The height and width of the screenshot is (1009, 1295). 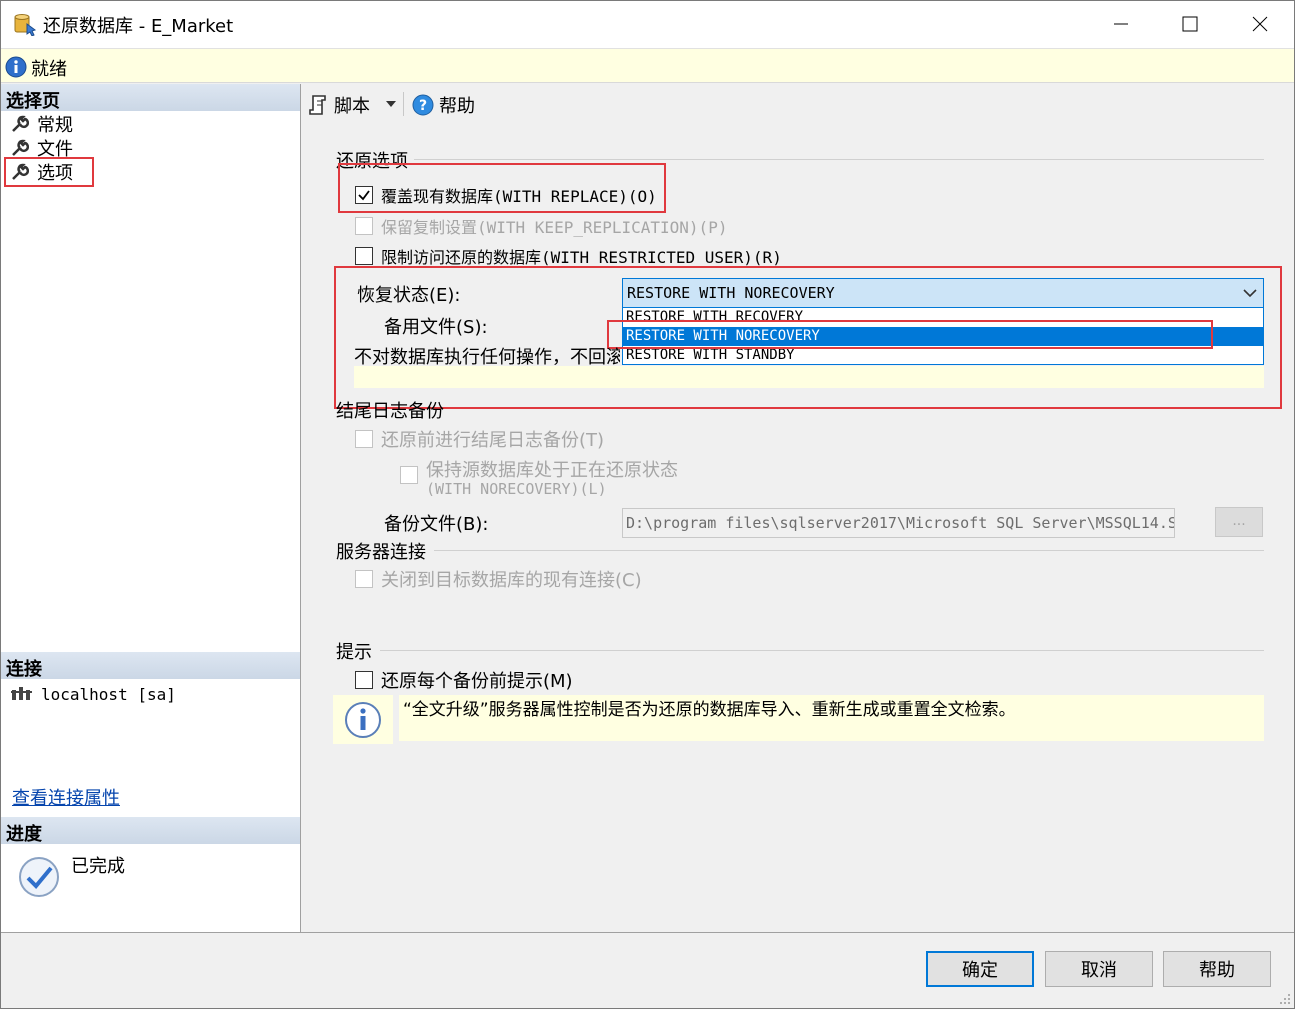 What do you see at coordinates (108, 694) in the screenshot?
I see `connection-value: localhost [sa]` at bounding box center [108, 694].